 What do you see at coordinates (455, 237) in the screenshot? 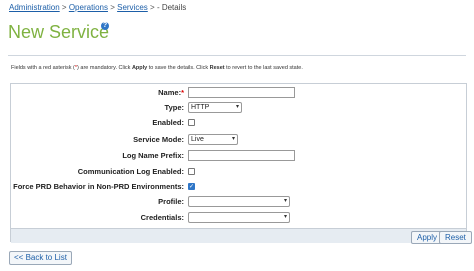
I see `reset-button: Reset` at bounding box center [455, 237].